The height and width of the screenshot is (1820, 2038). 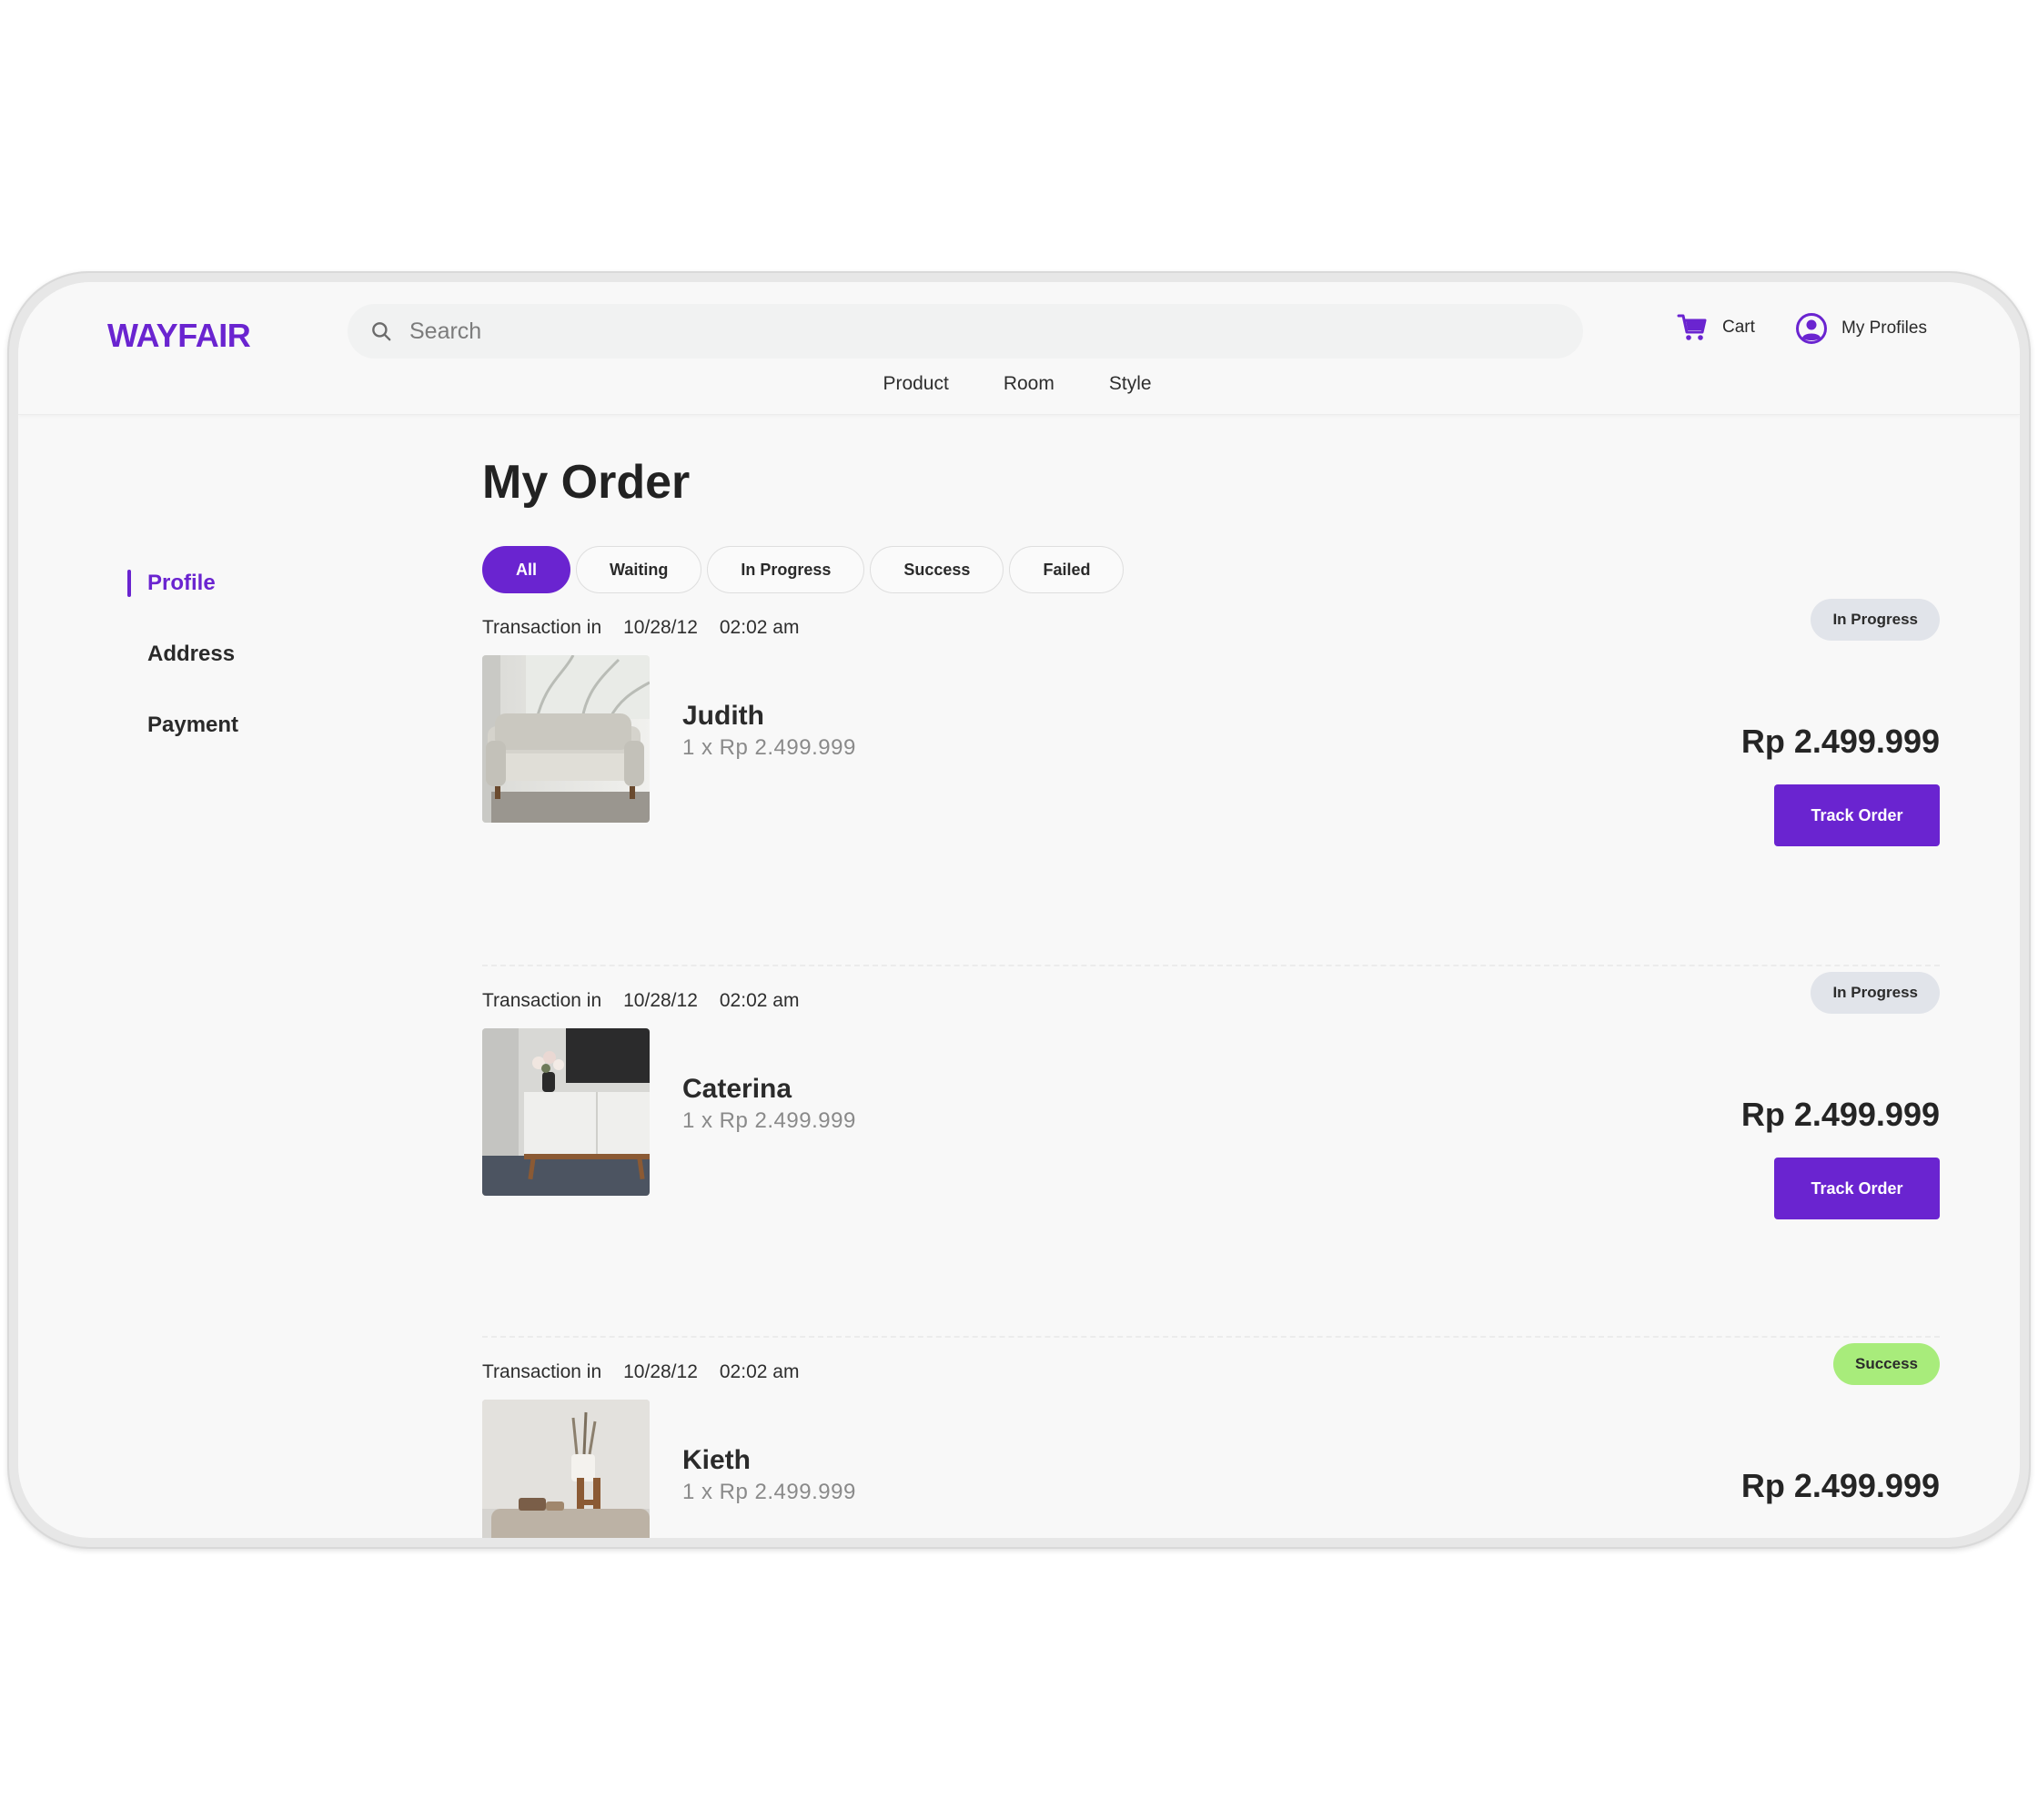 I want to click on my-profiles-label: My Profiles, so click(x=1884, y=328).